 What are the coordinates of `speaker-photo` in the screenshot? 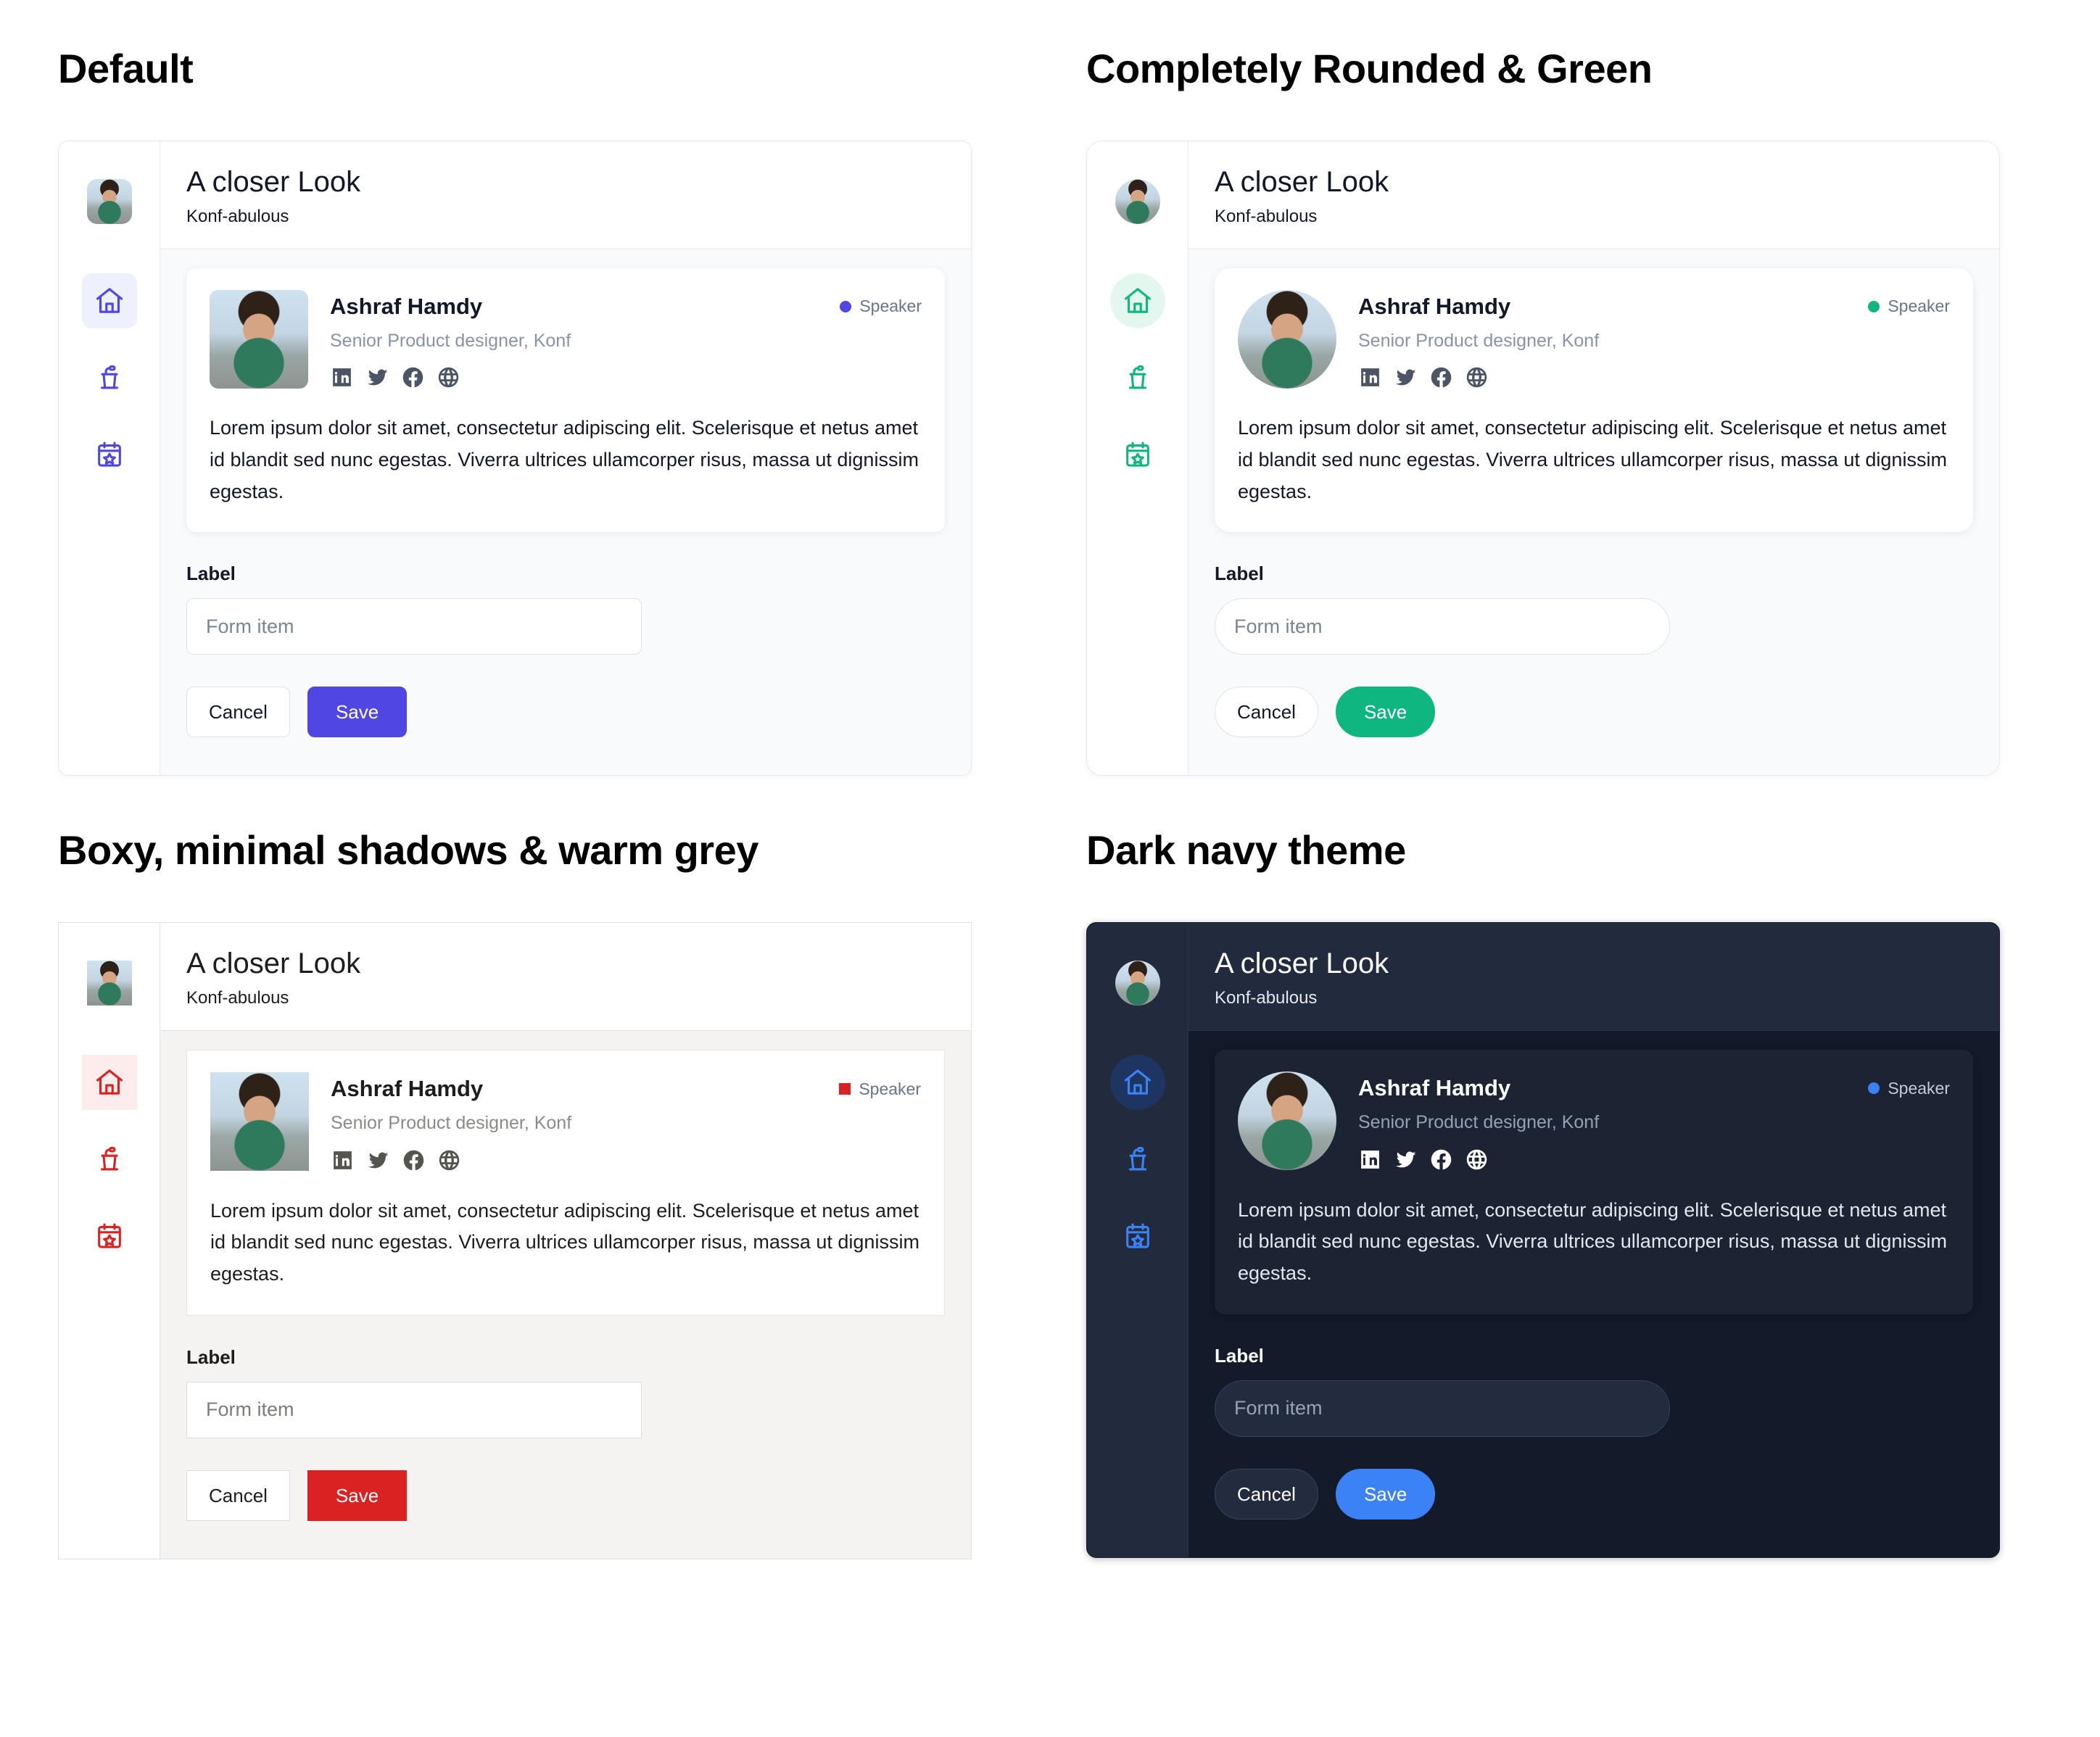 It's located at (259, 1121).